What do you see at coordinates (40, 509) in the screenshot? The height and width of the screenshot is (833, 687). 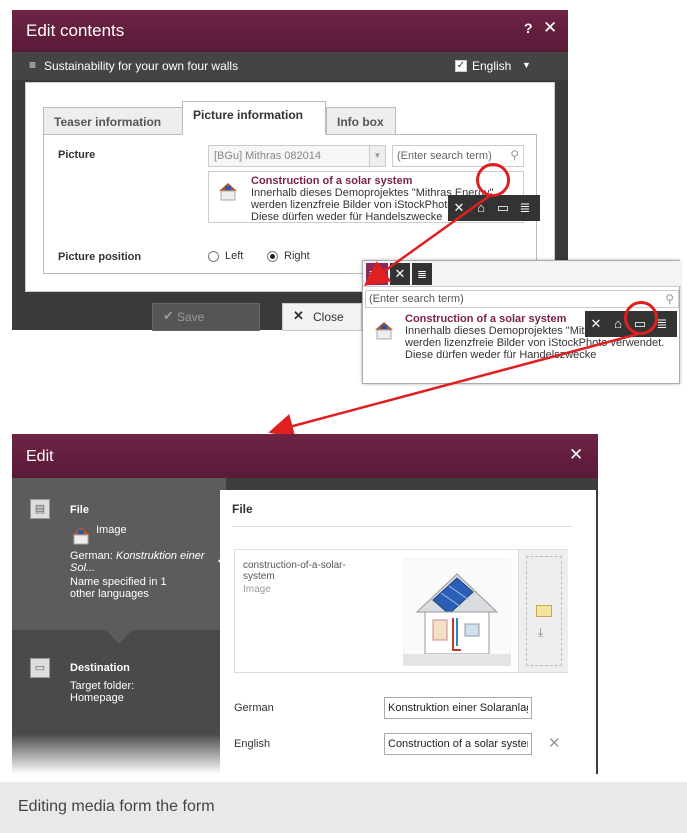 I see `document-icon: ▤` at bounding box center [40, 509].